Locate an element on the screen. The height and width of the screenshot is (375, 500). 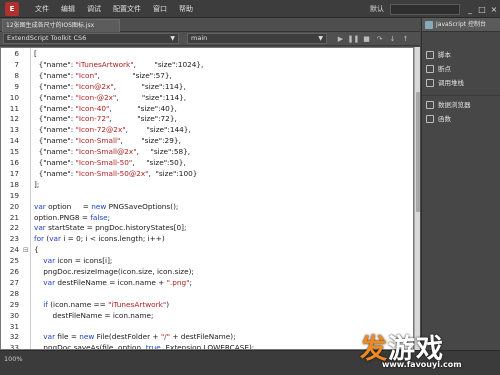
code-token: "name": is located at coordinates (59, 141).